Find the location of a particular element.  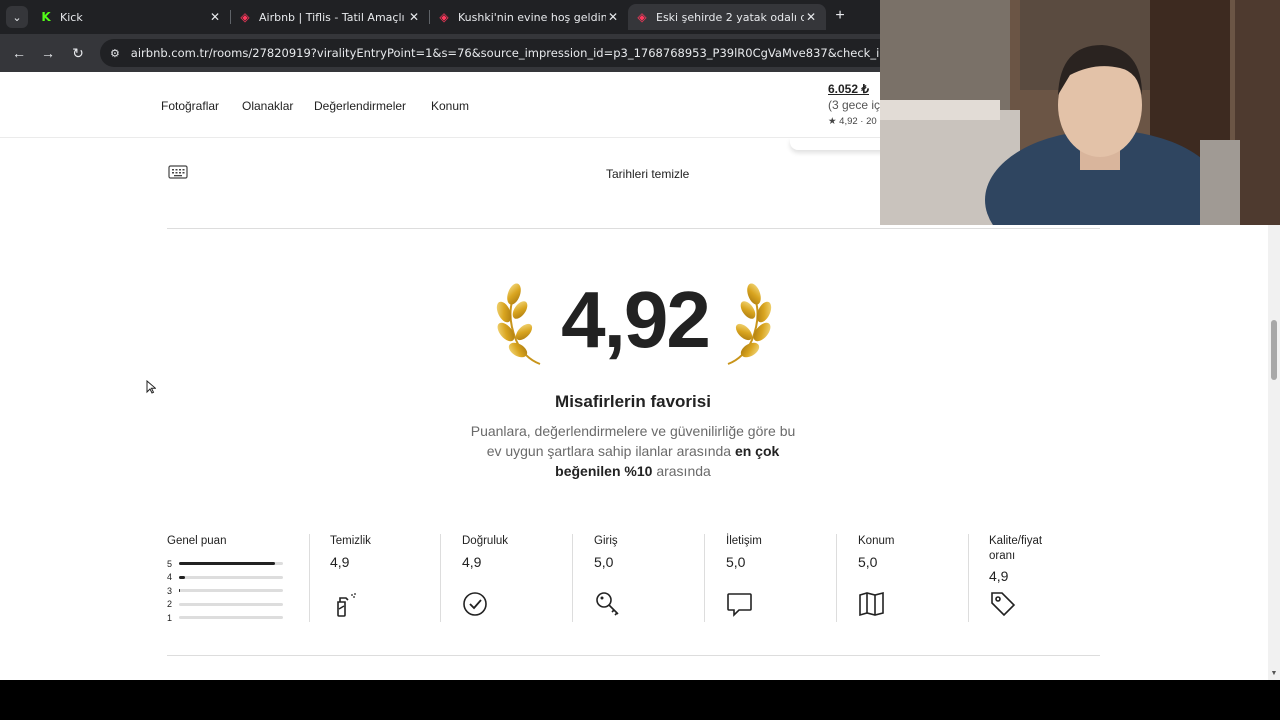

scroll-down-icon: ▼ is located at coordinates (1274, 674).